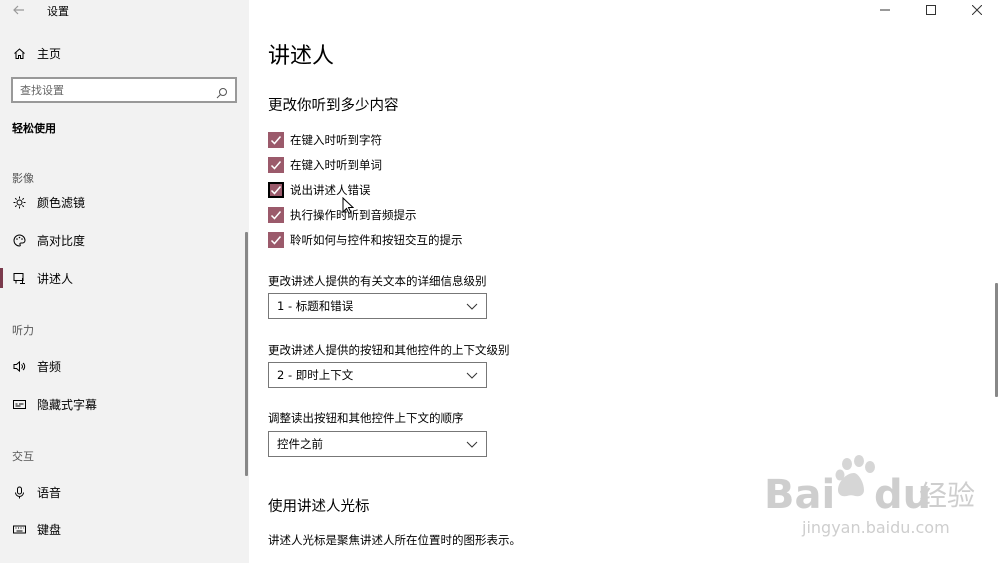 This screenshot has width=1000, height=563. I want to click on section-heading: 轻松使用, so click(34, 128).